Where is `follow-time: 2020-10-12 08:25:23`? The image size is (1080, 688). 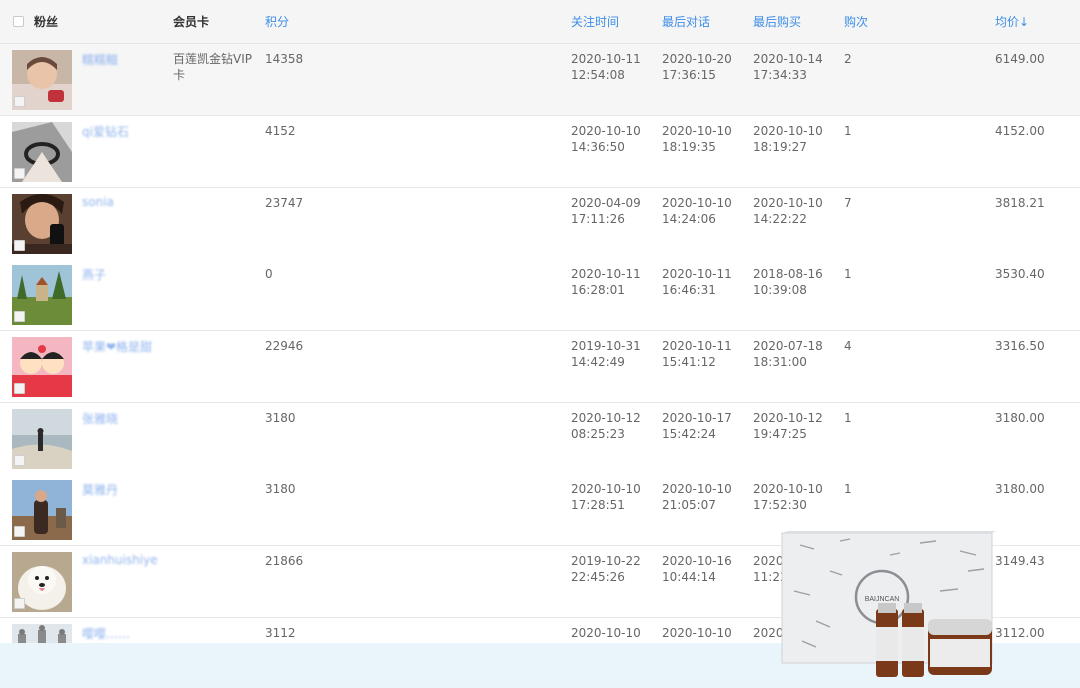 follow-time: 2020-10-12 08:25:23 is located at coordinates (606, 426).